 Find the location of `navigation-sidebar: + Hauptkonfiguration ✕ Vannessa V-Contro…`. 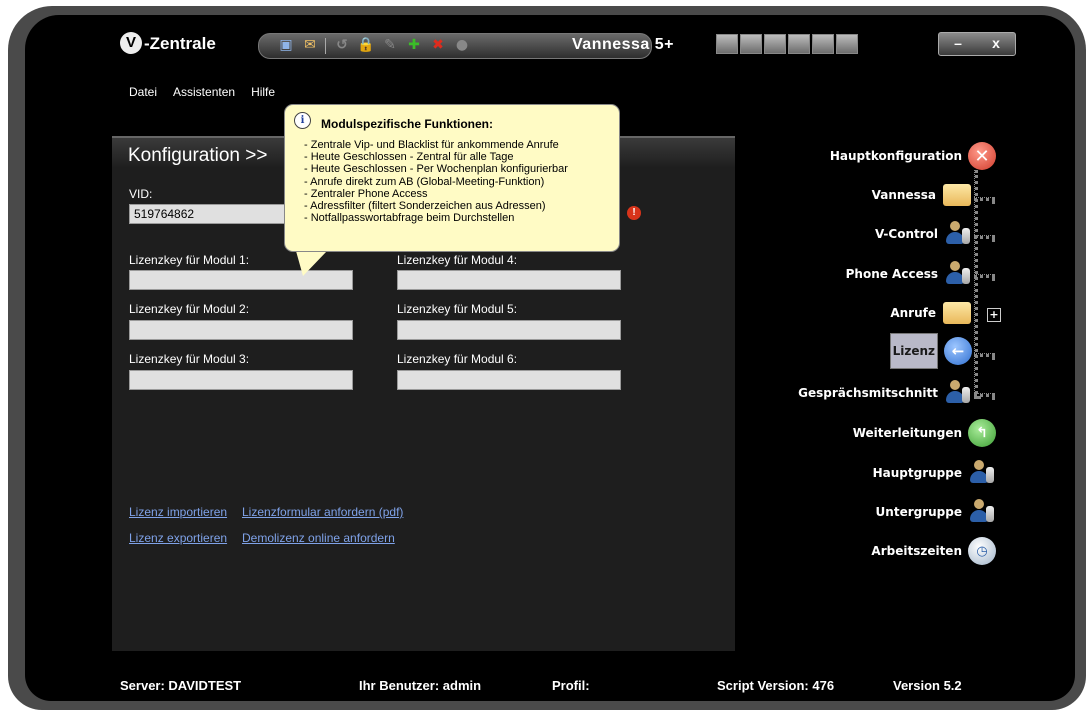

navigation-sidebar: + Hauptkonfiguration ✕ Vannessa V-Contro… is located at coordinates (900, 366).